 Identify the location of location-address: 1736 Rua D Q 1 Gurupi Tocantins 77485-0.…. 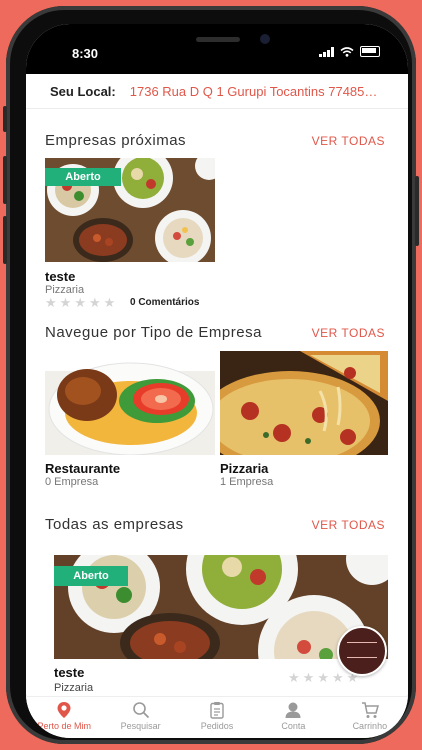
(255, 91).